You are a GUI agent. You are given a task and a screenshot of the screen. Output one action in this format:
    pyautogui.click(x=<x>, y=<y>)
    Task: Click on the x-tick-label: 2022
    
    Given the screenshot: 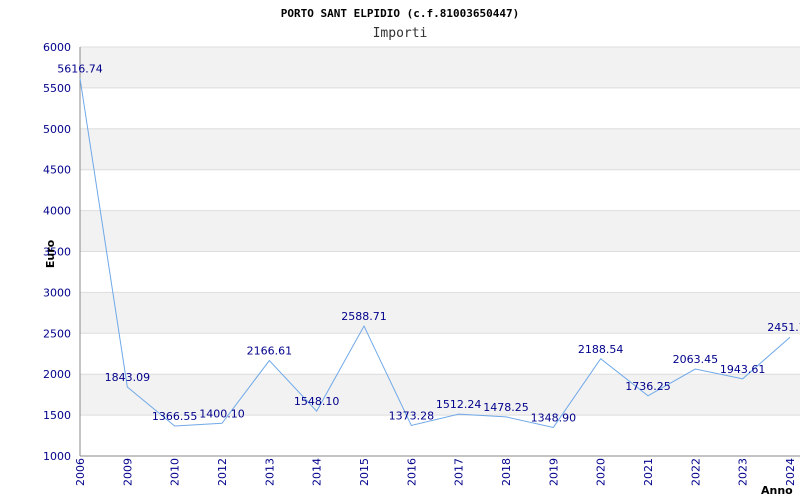 What is the action you would take?
    pyautogui.click(x=695, y=472)
    